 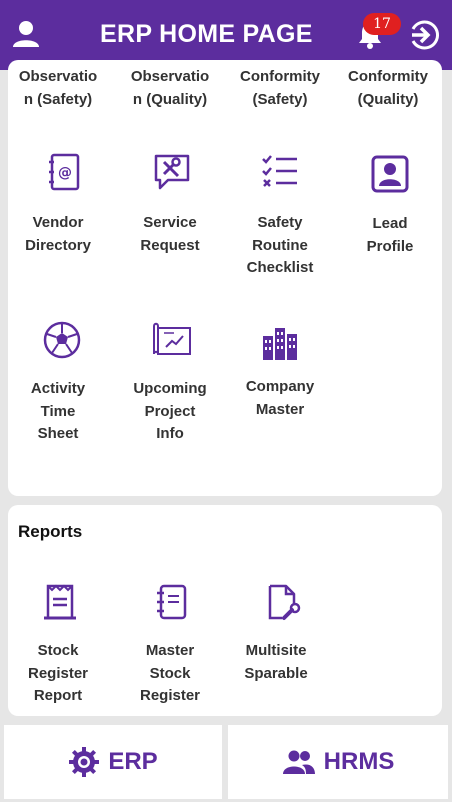 What do you see at coordinates (170, 210) in the screenshot?
I see `tile-service-request: Service Request` at bounding box center [170, 210].